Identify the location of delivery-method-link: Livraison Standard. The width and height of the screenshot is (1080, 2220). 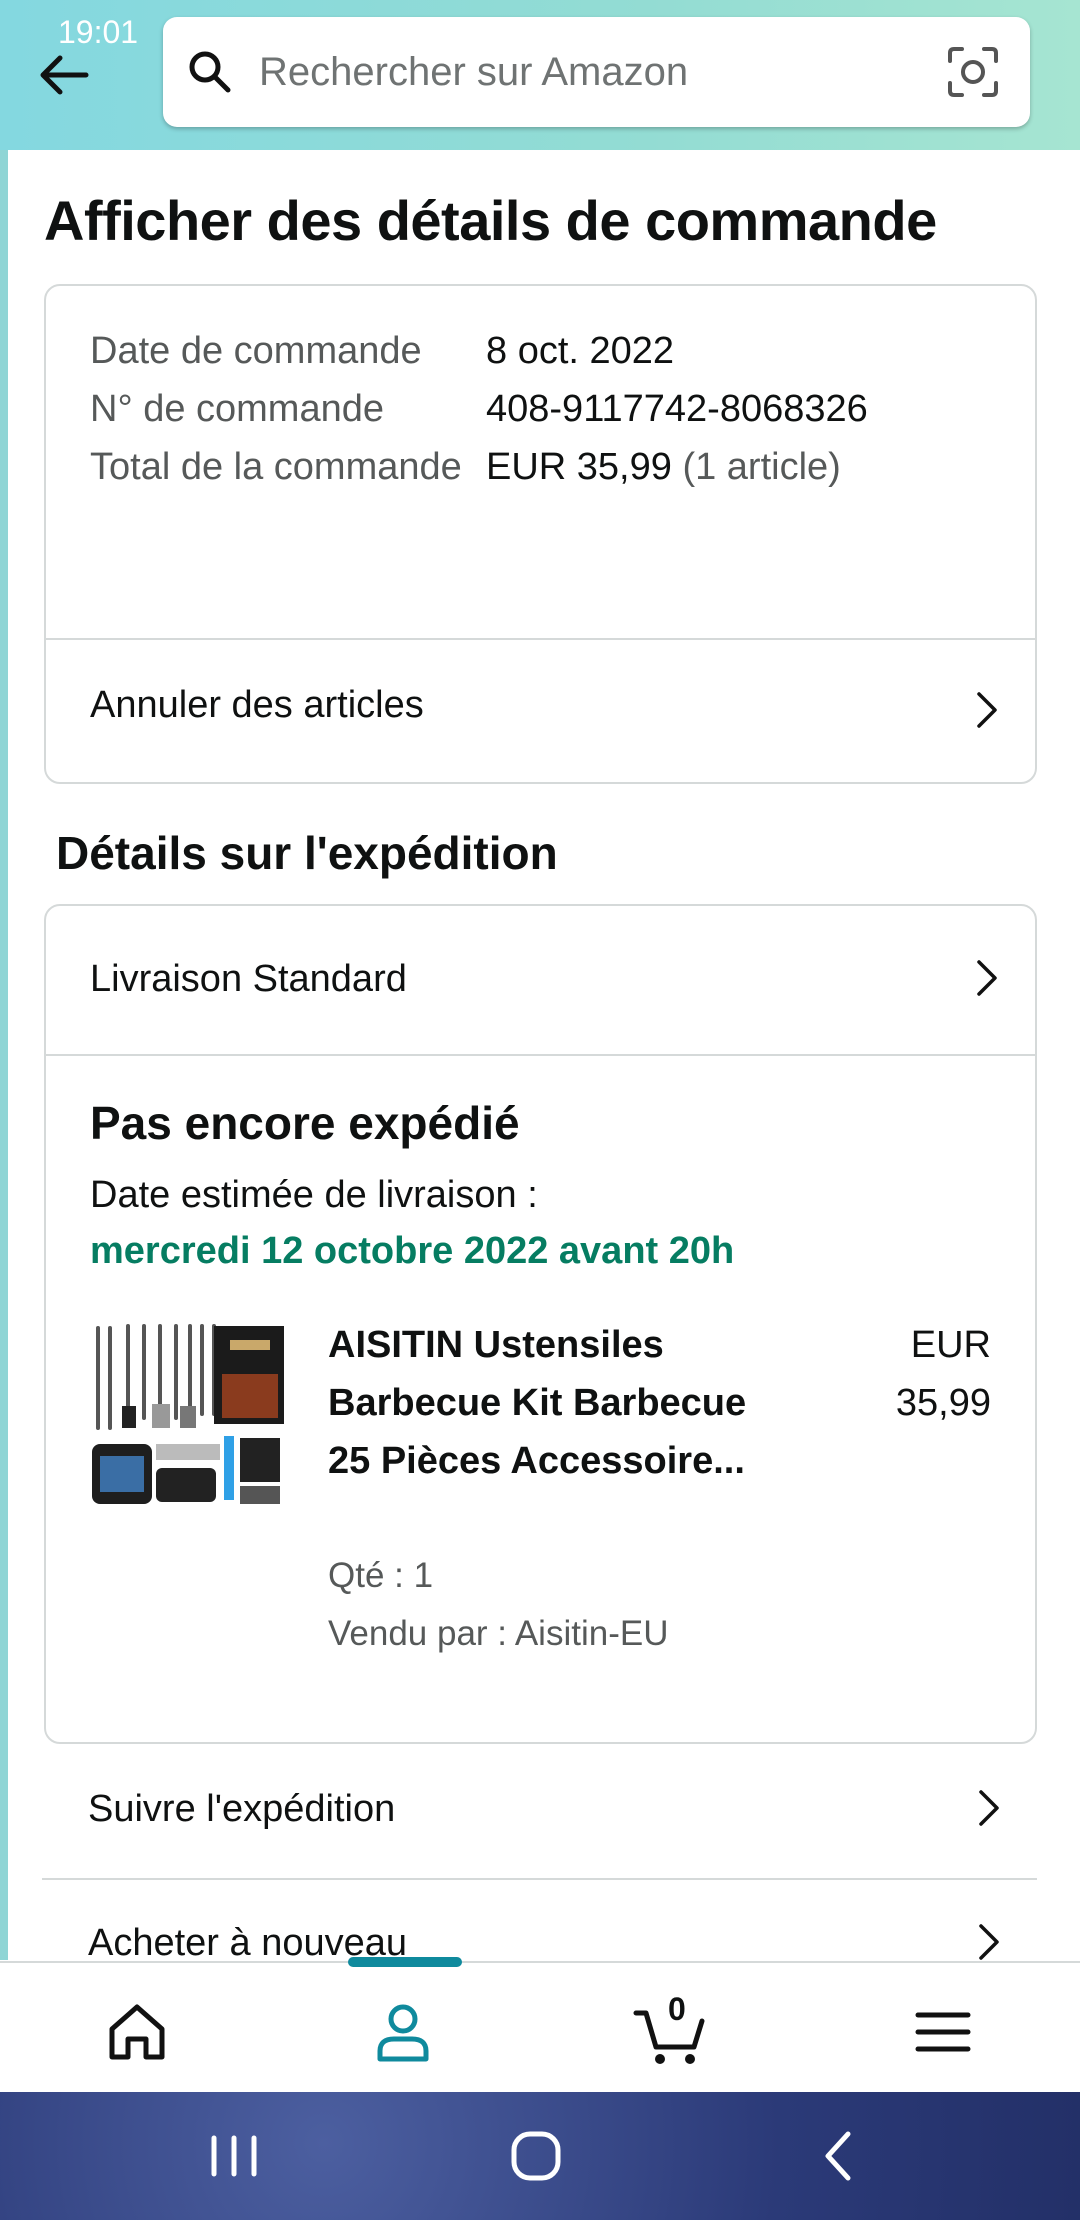
(540, 980).